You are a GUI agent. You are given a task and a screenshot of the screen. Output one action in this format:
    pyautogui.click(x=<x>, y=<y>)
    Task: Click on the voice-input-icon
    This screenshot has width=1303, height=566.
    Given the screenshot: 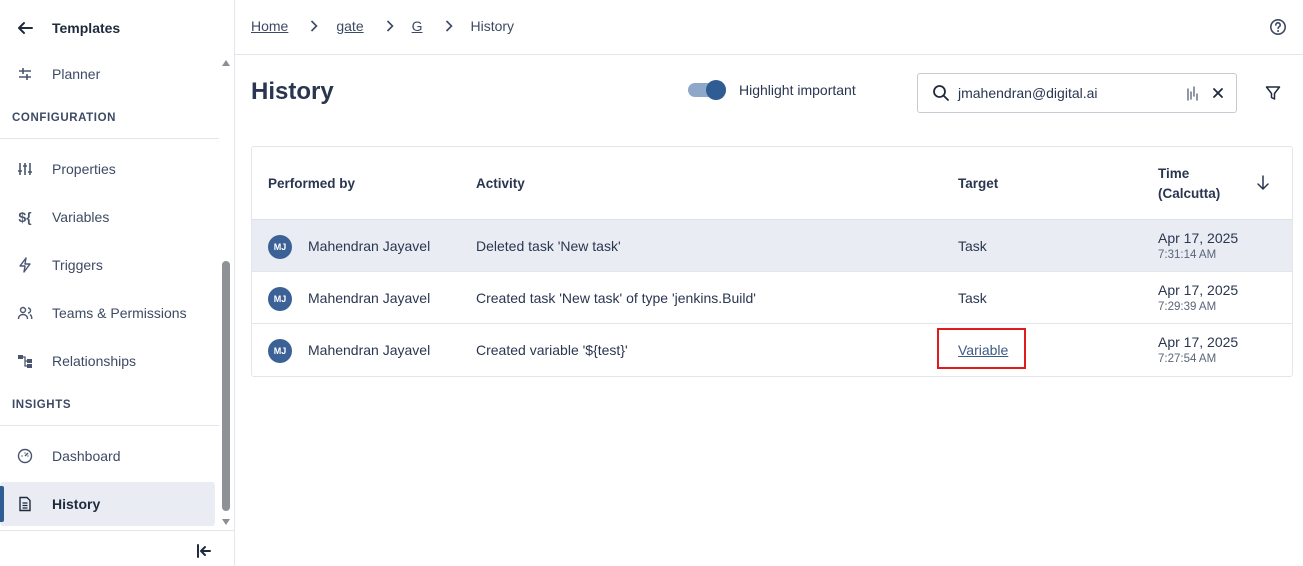 What is the action you would take?
    pyautogui.click(x=1193, y=94)
    